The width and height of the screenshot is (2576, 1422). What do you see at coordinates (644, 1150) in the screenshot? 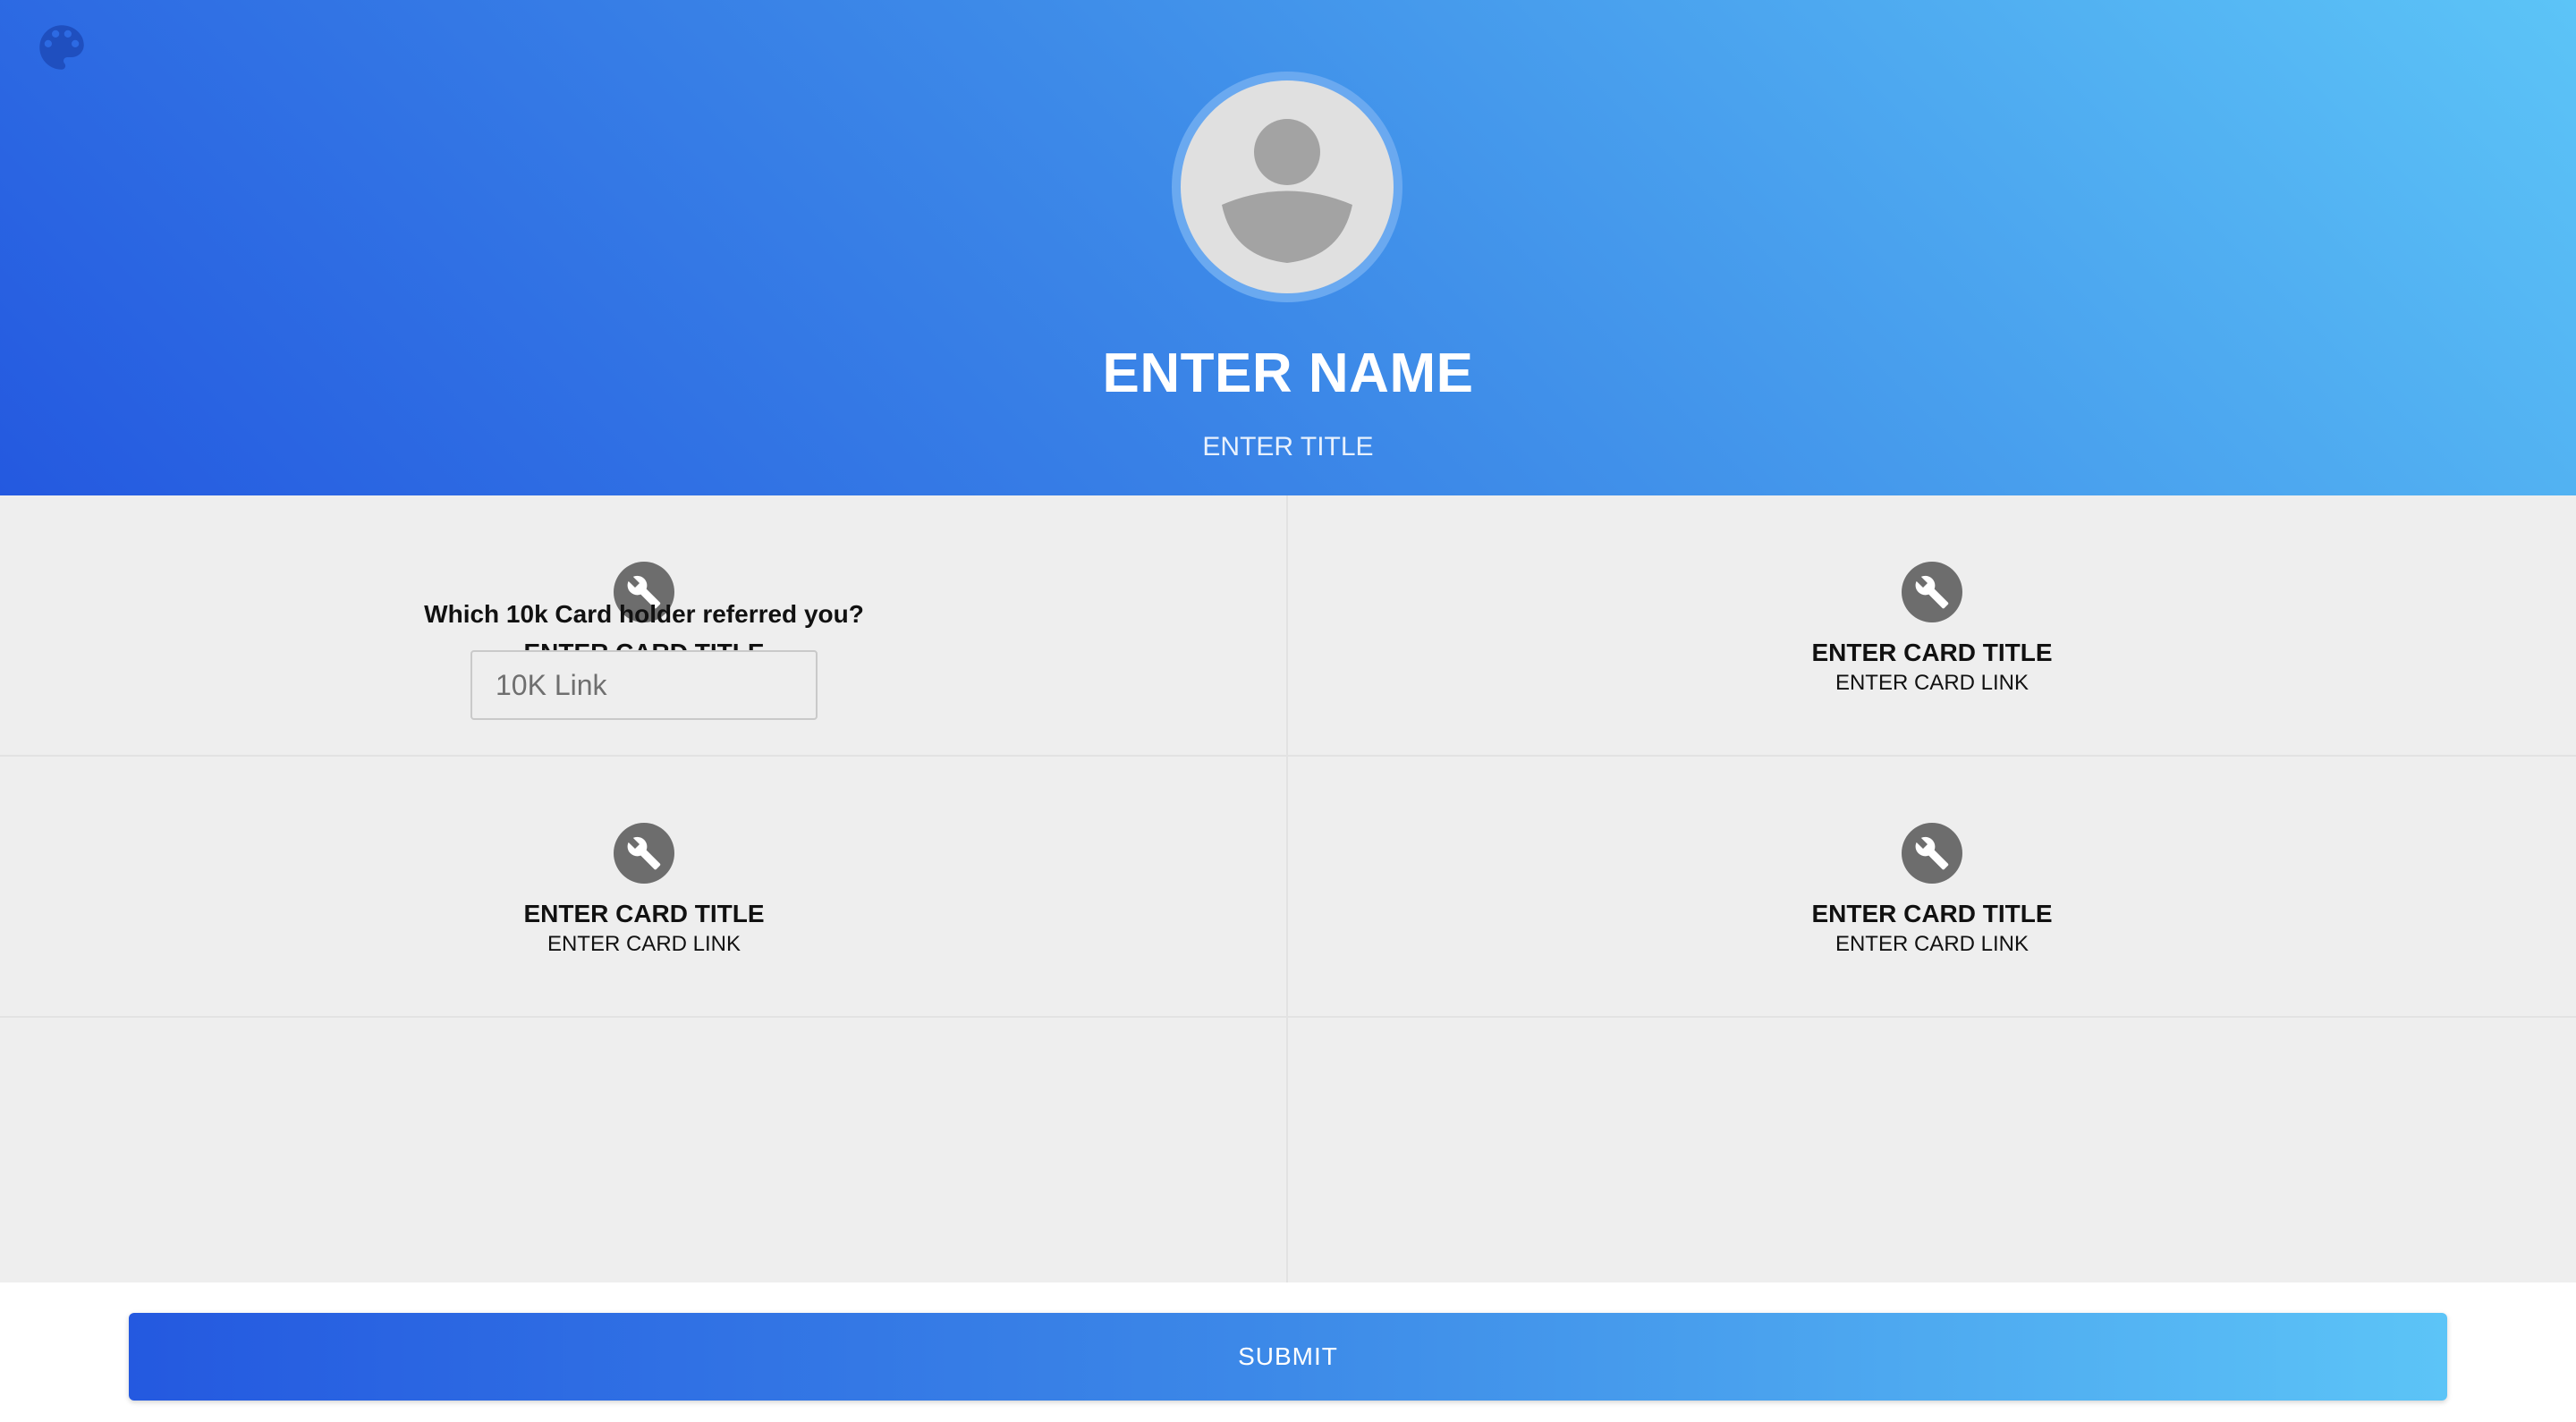
I see `referral-section` at bounding box center [644, 1150].